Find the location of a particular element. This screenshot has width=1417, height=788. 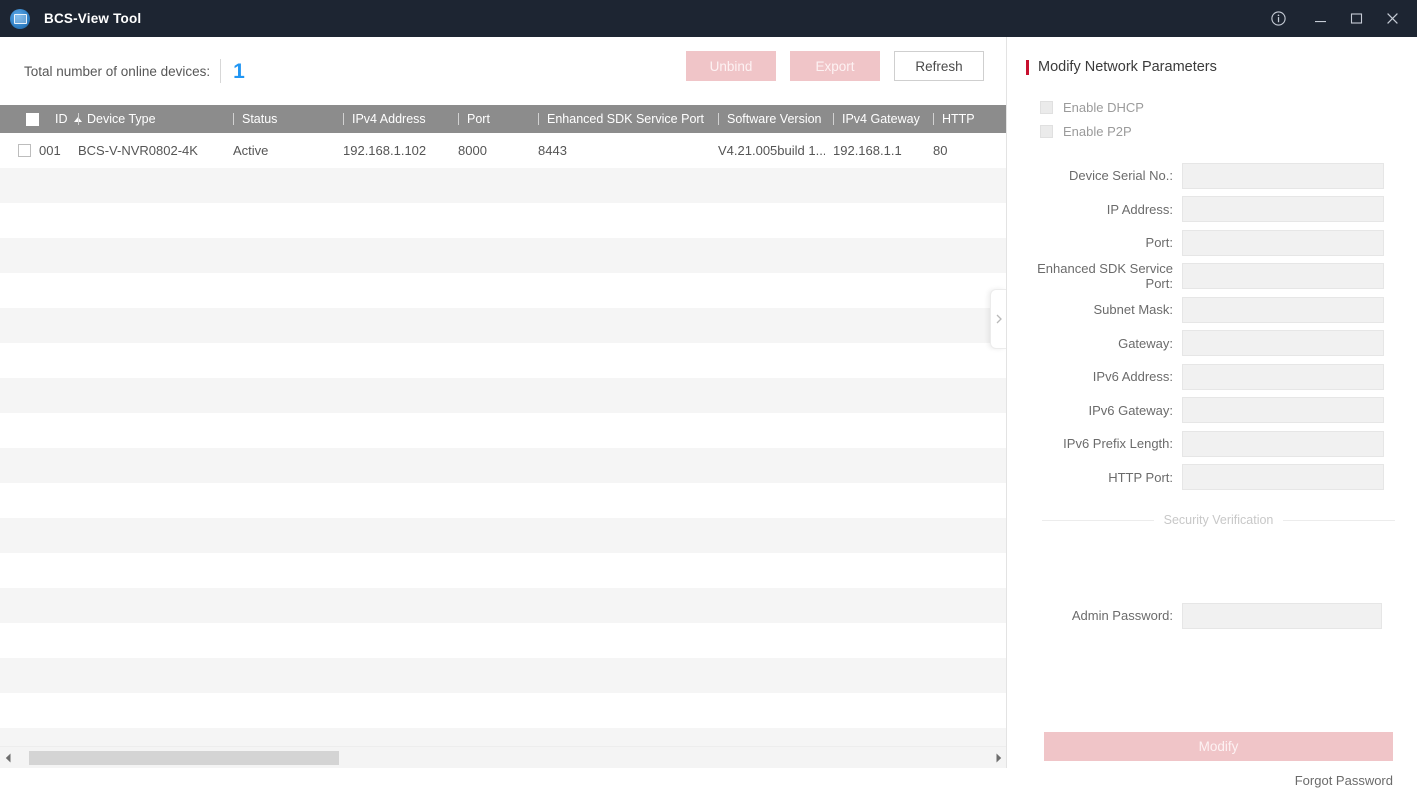

table-header-sdk-port: Enhanced SDK Service Port is located at coordinates (620, 119).